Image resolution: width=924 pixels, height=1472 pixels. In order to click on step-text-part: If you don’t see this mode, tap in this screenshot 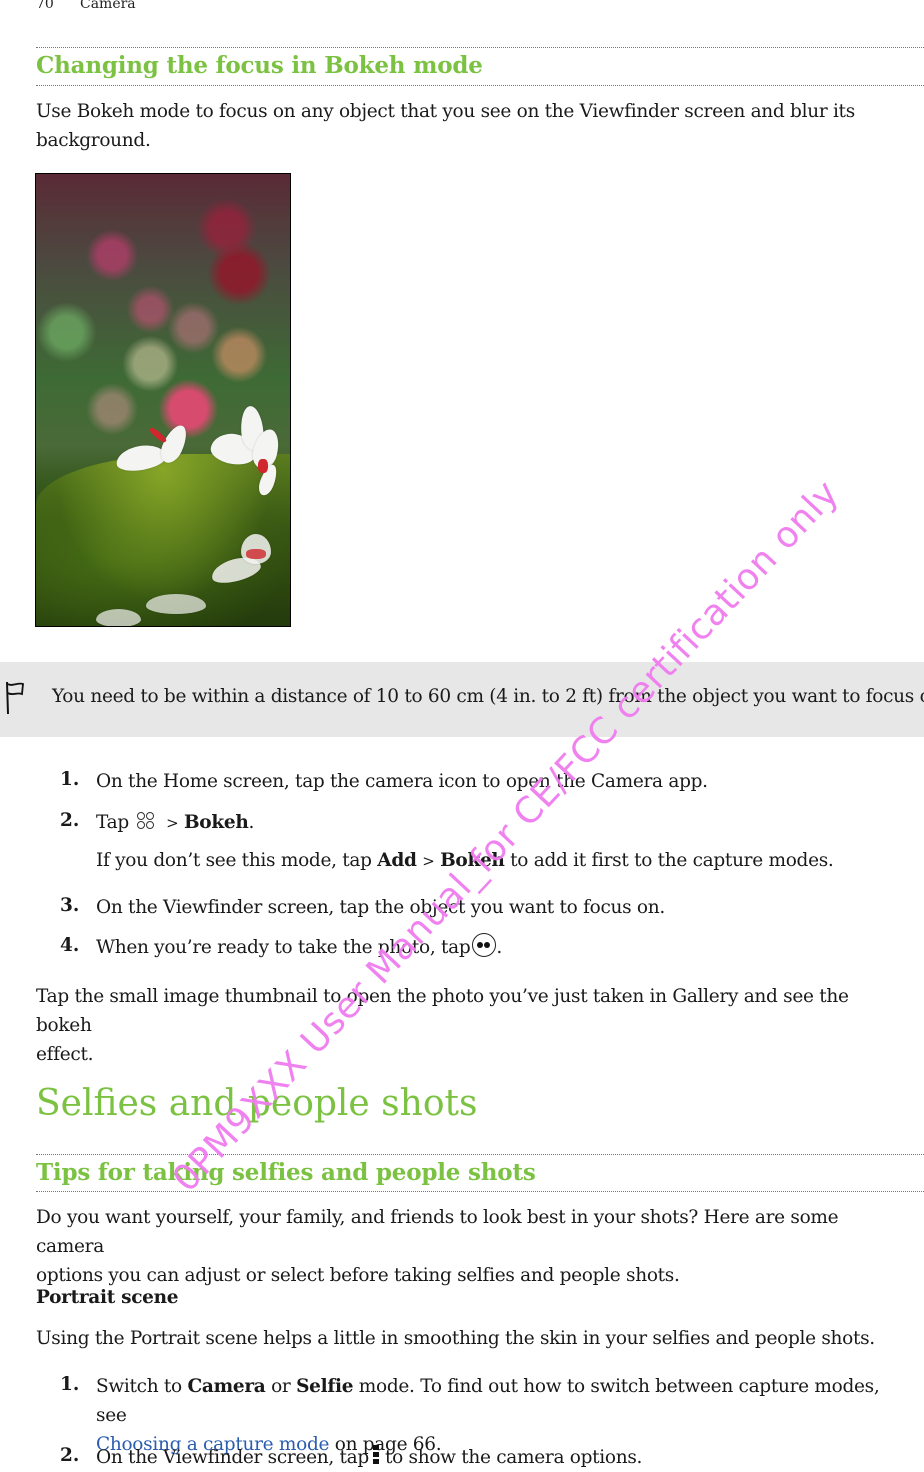, I will do `click(234, 860)`.